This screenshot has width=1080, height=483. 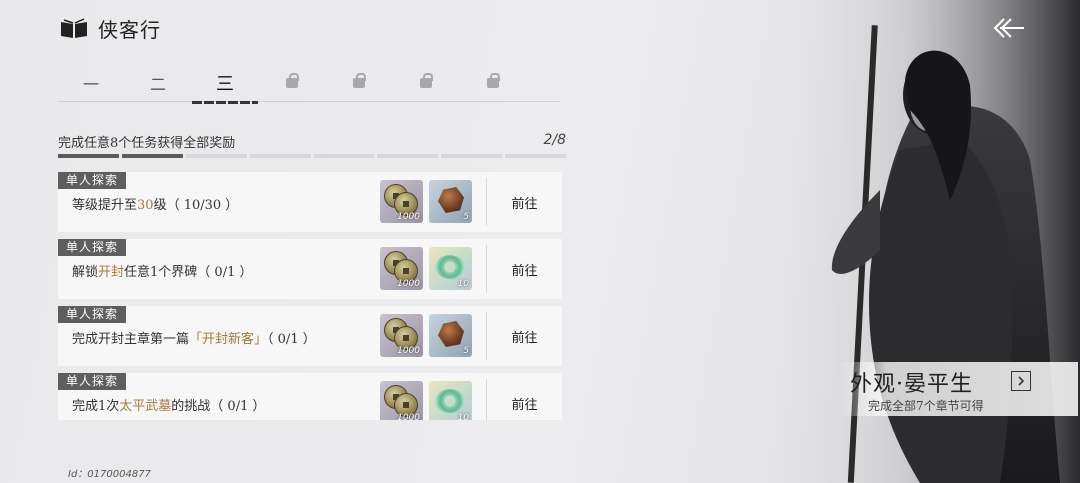 What do you see at coordinates (109, 474) in the screenshot?
I see `user-id: Id：0170004877` at bounding box center [109, 474].